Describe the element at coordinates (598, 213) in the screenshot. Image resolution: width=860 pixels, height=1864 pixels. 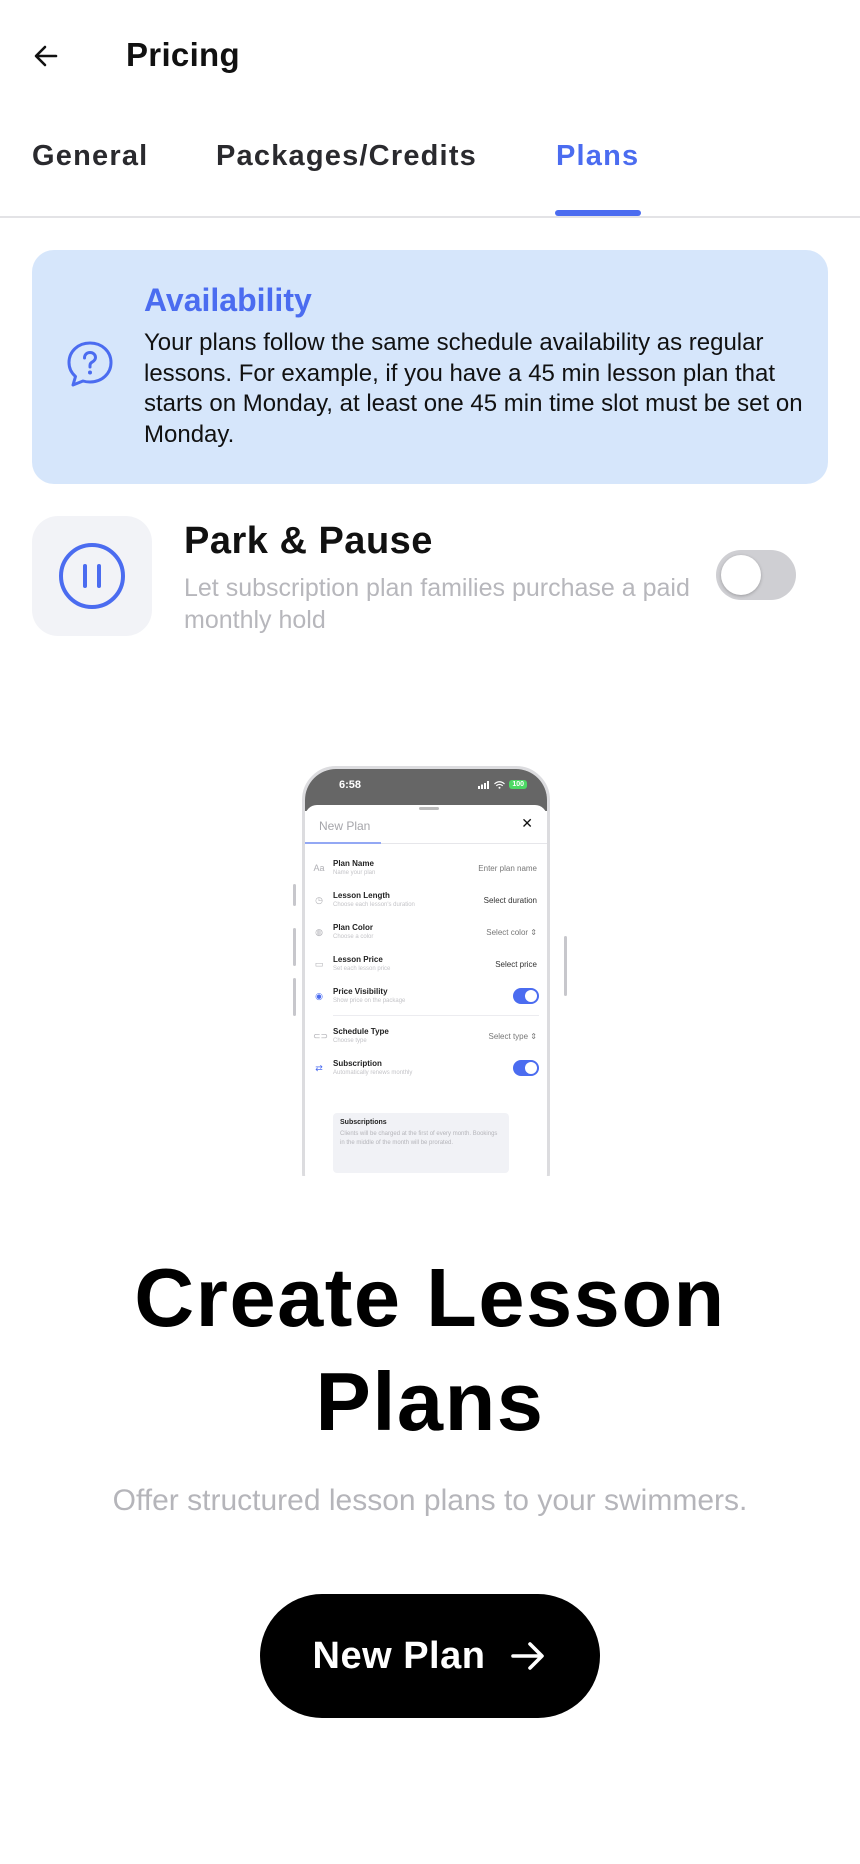
I see `tab-active-indicator` at that location.